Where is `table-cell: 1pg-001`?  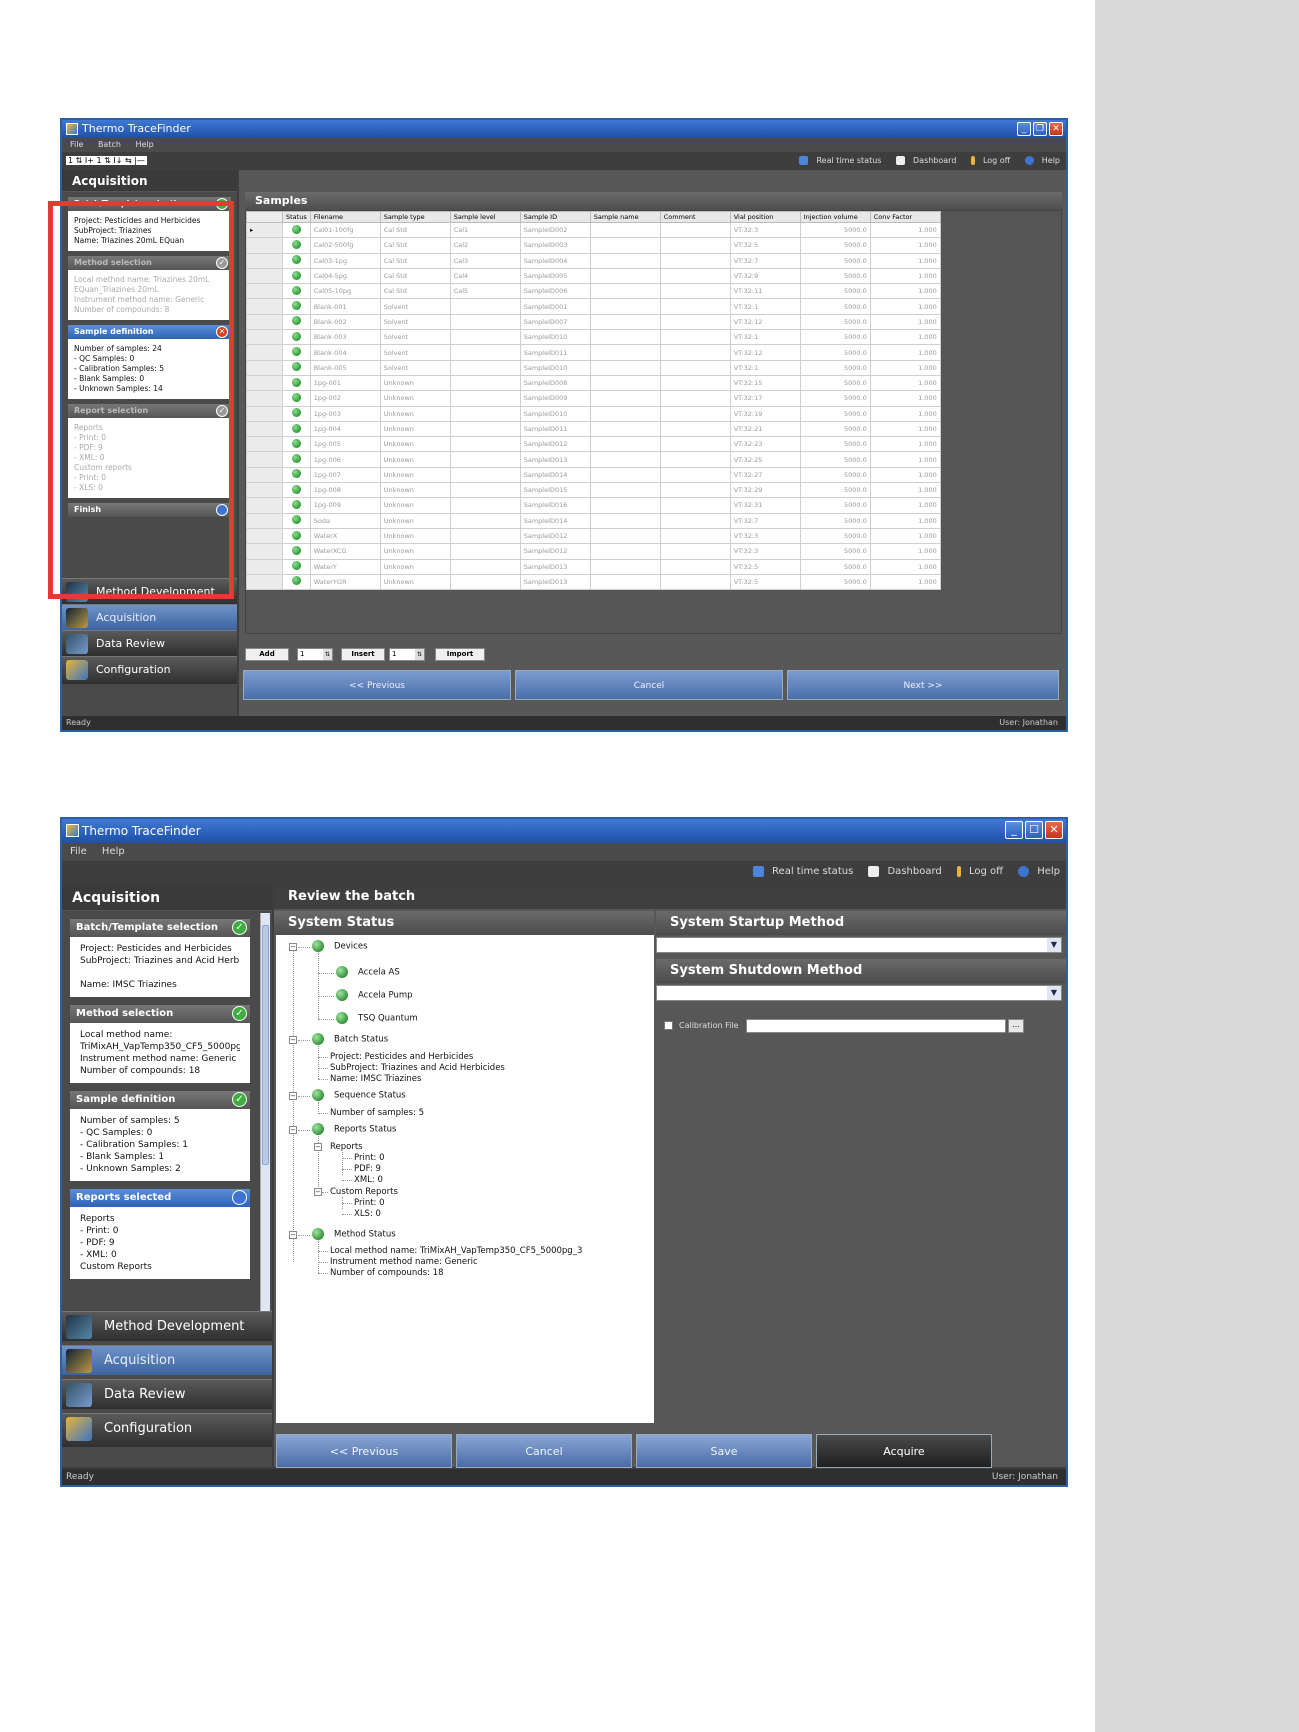 table-cell: 1pg-001 is located at coordinates (345, 383).